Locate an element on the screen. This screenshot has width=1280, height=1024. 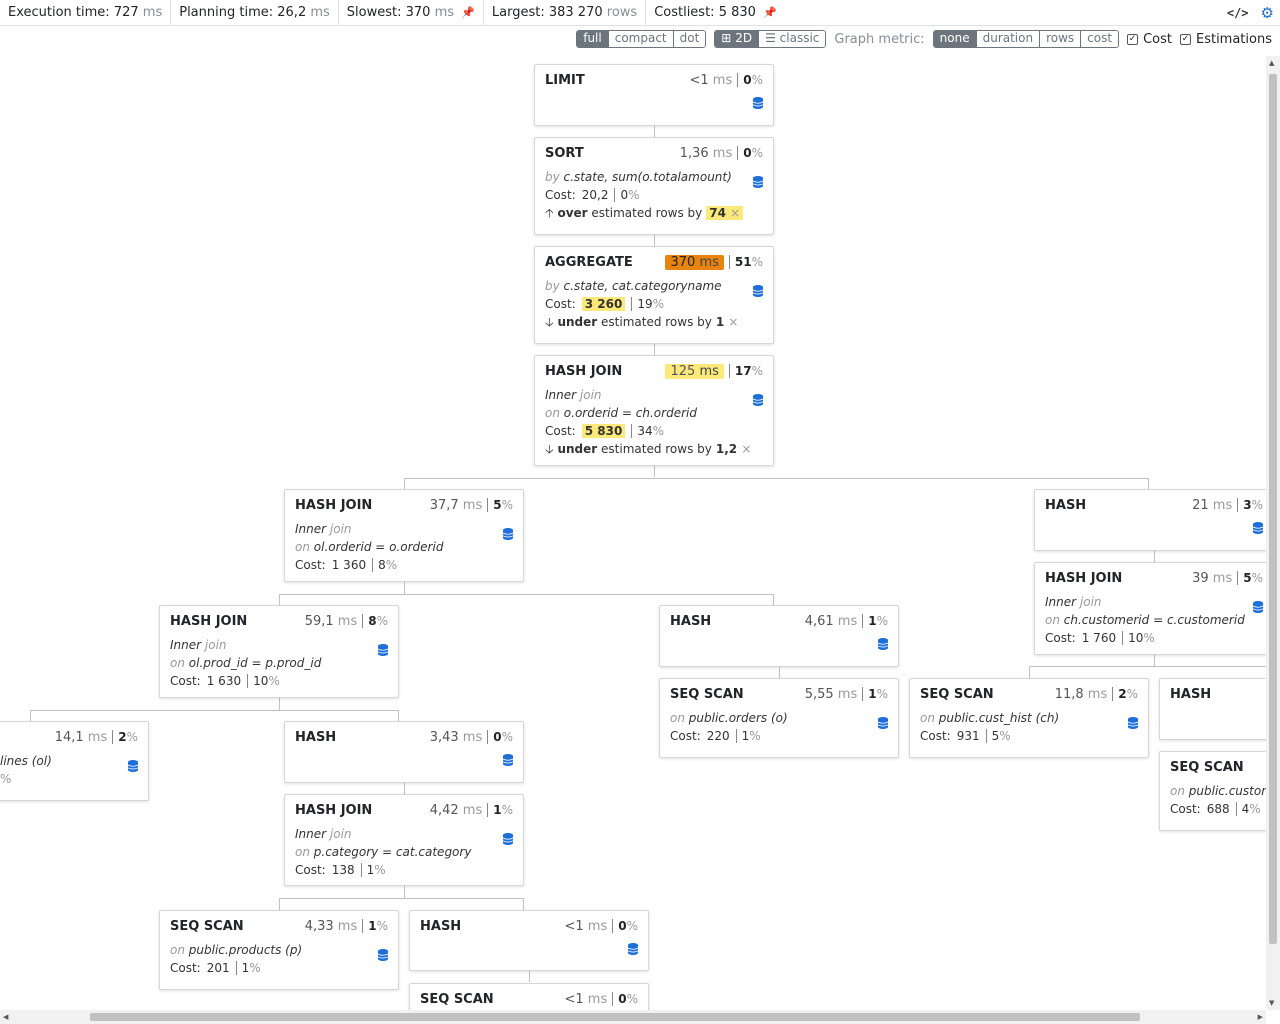
view-2d-button: ⊞ 2D is located at coordinates (737, 39).